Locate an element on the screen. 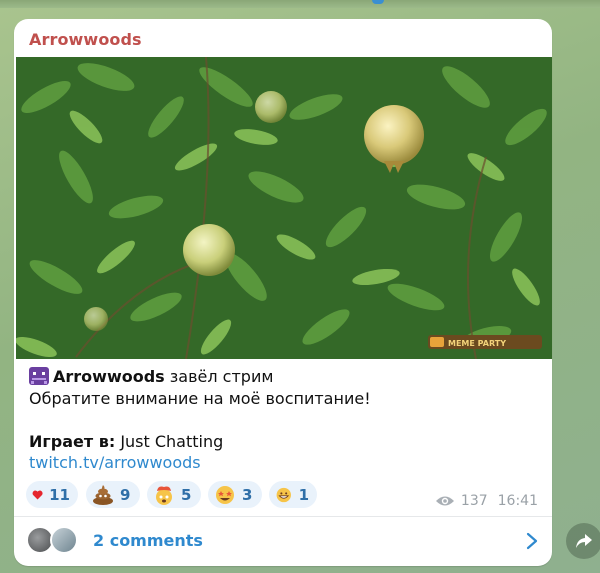 This screenshot has height=573, width=600. message-time: 16:41 is located at coordinates (517, 501).